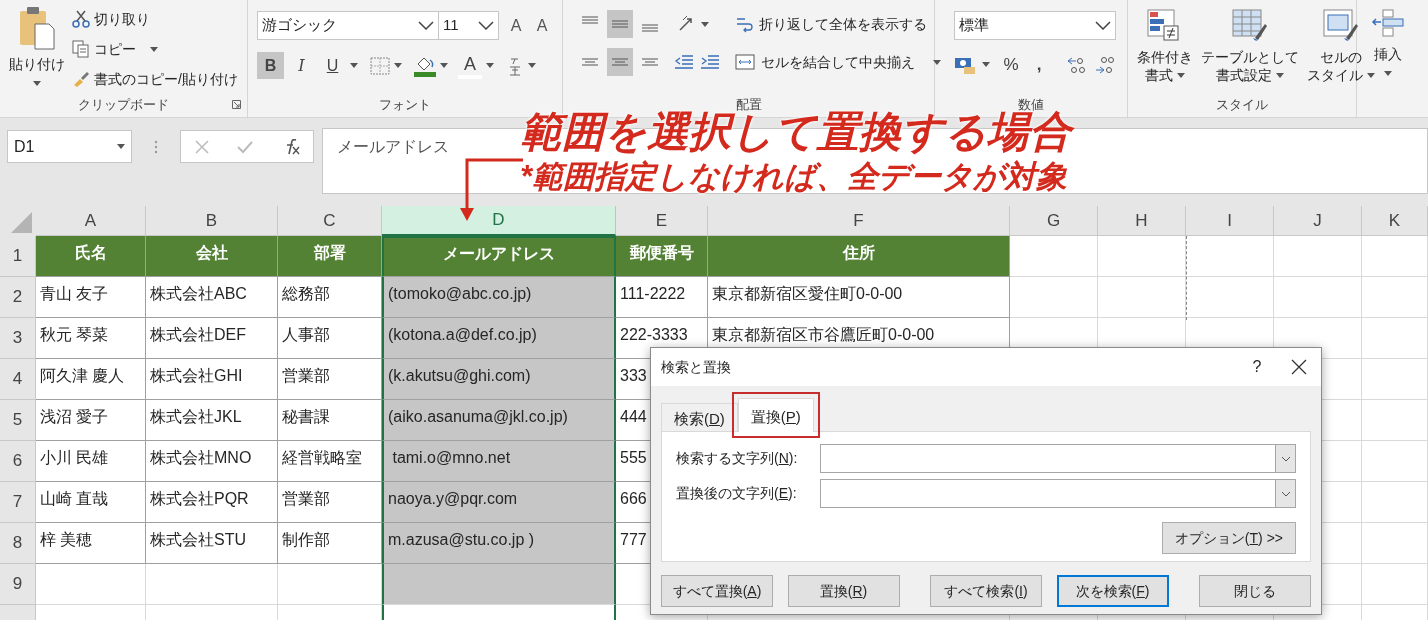 This screenshot has width=1428, height=620. I want to click on font-name-dropdown: 游ゴシック, so click(348, 25).